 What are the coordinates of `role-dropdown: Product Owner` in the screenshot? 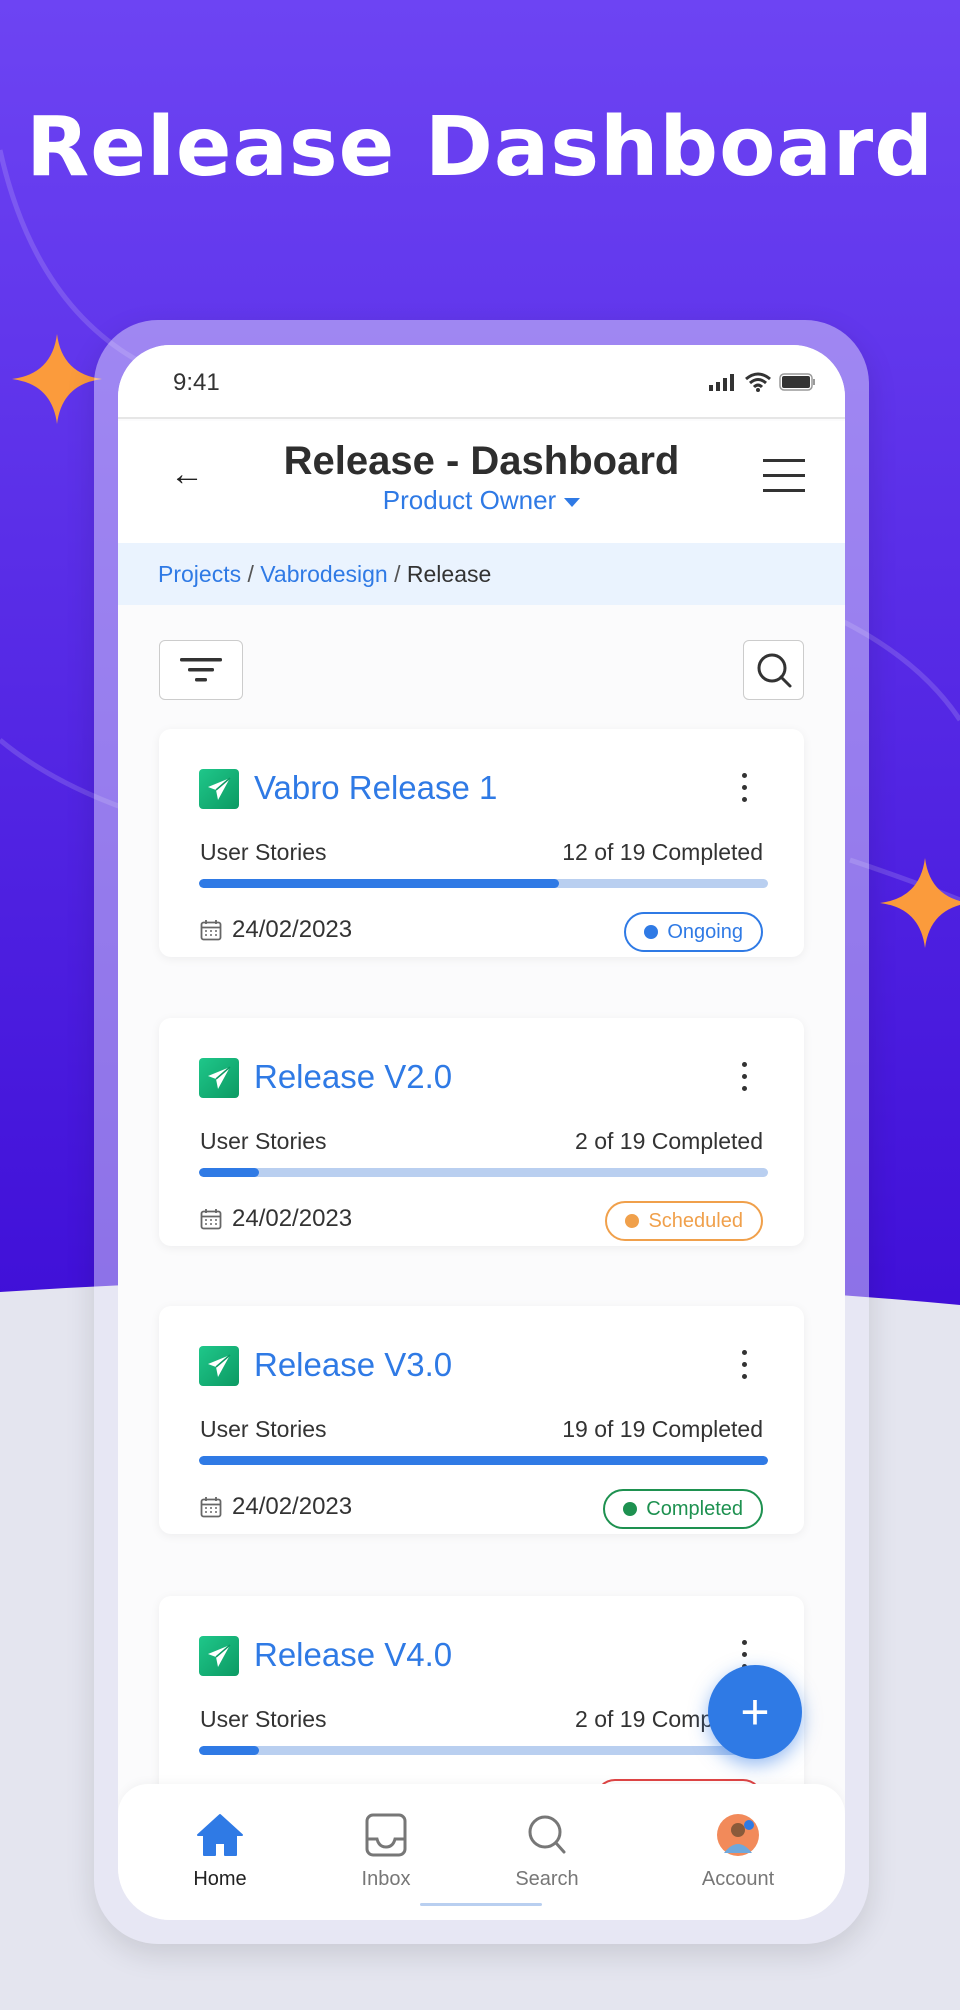 It's located at (481, 500).